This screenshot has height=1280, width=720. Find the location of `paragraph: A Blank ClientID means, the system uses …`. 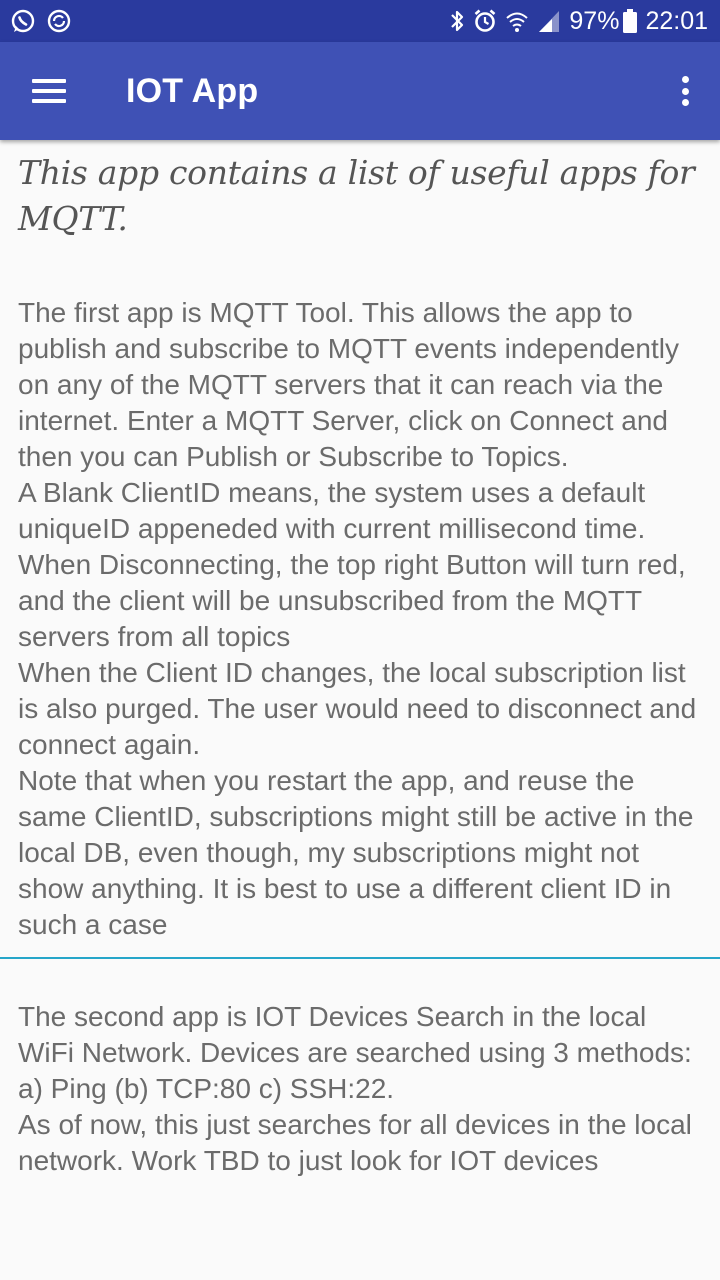

paragraph: A Blank ClientID means, the system uses … is located at coordinates (332, 510).